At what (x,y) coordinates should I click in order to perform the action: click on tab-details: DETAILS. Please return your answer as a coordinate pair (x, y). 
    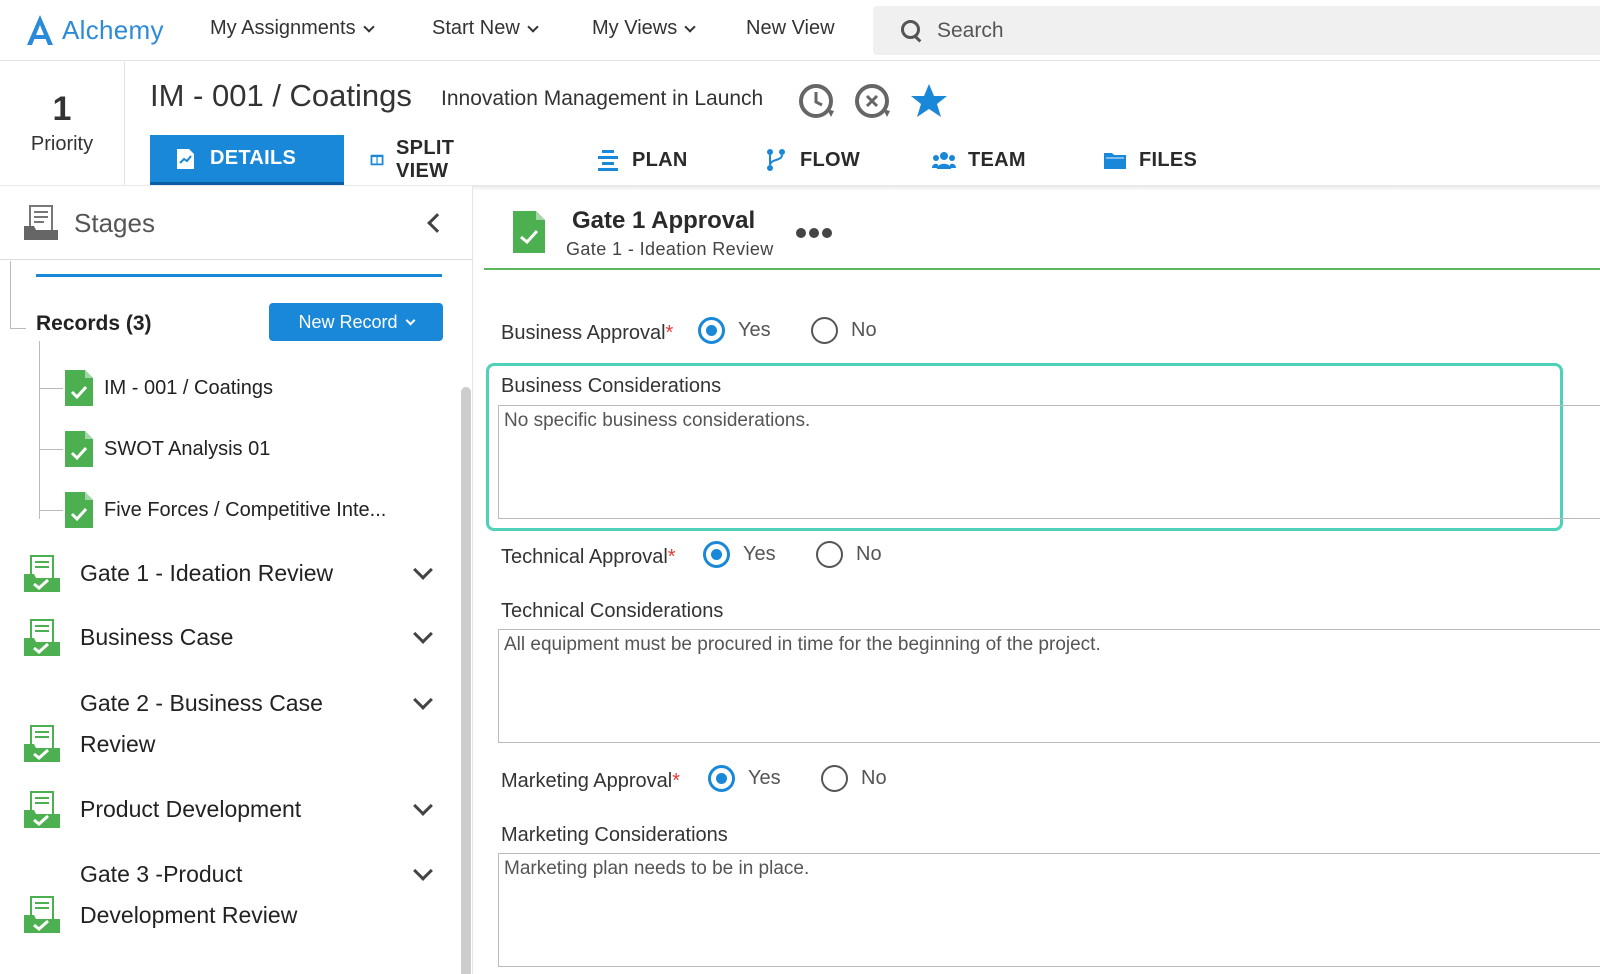
    Looking at the image, I should click on (247, 160).